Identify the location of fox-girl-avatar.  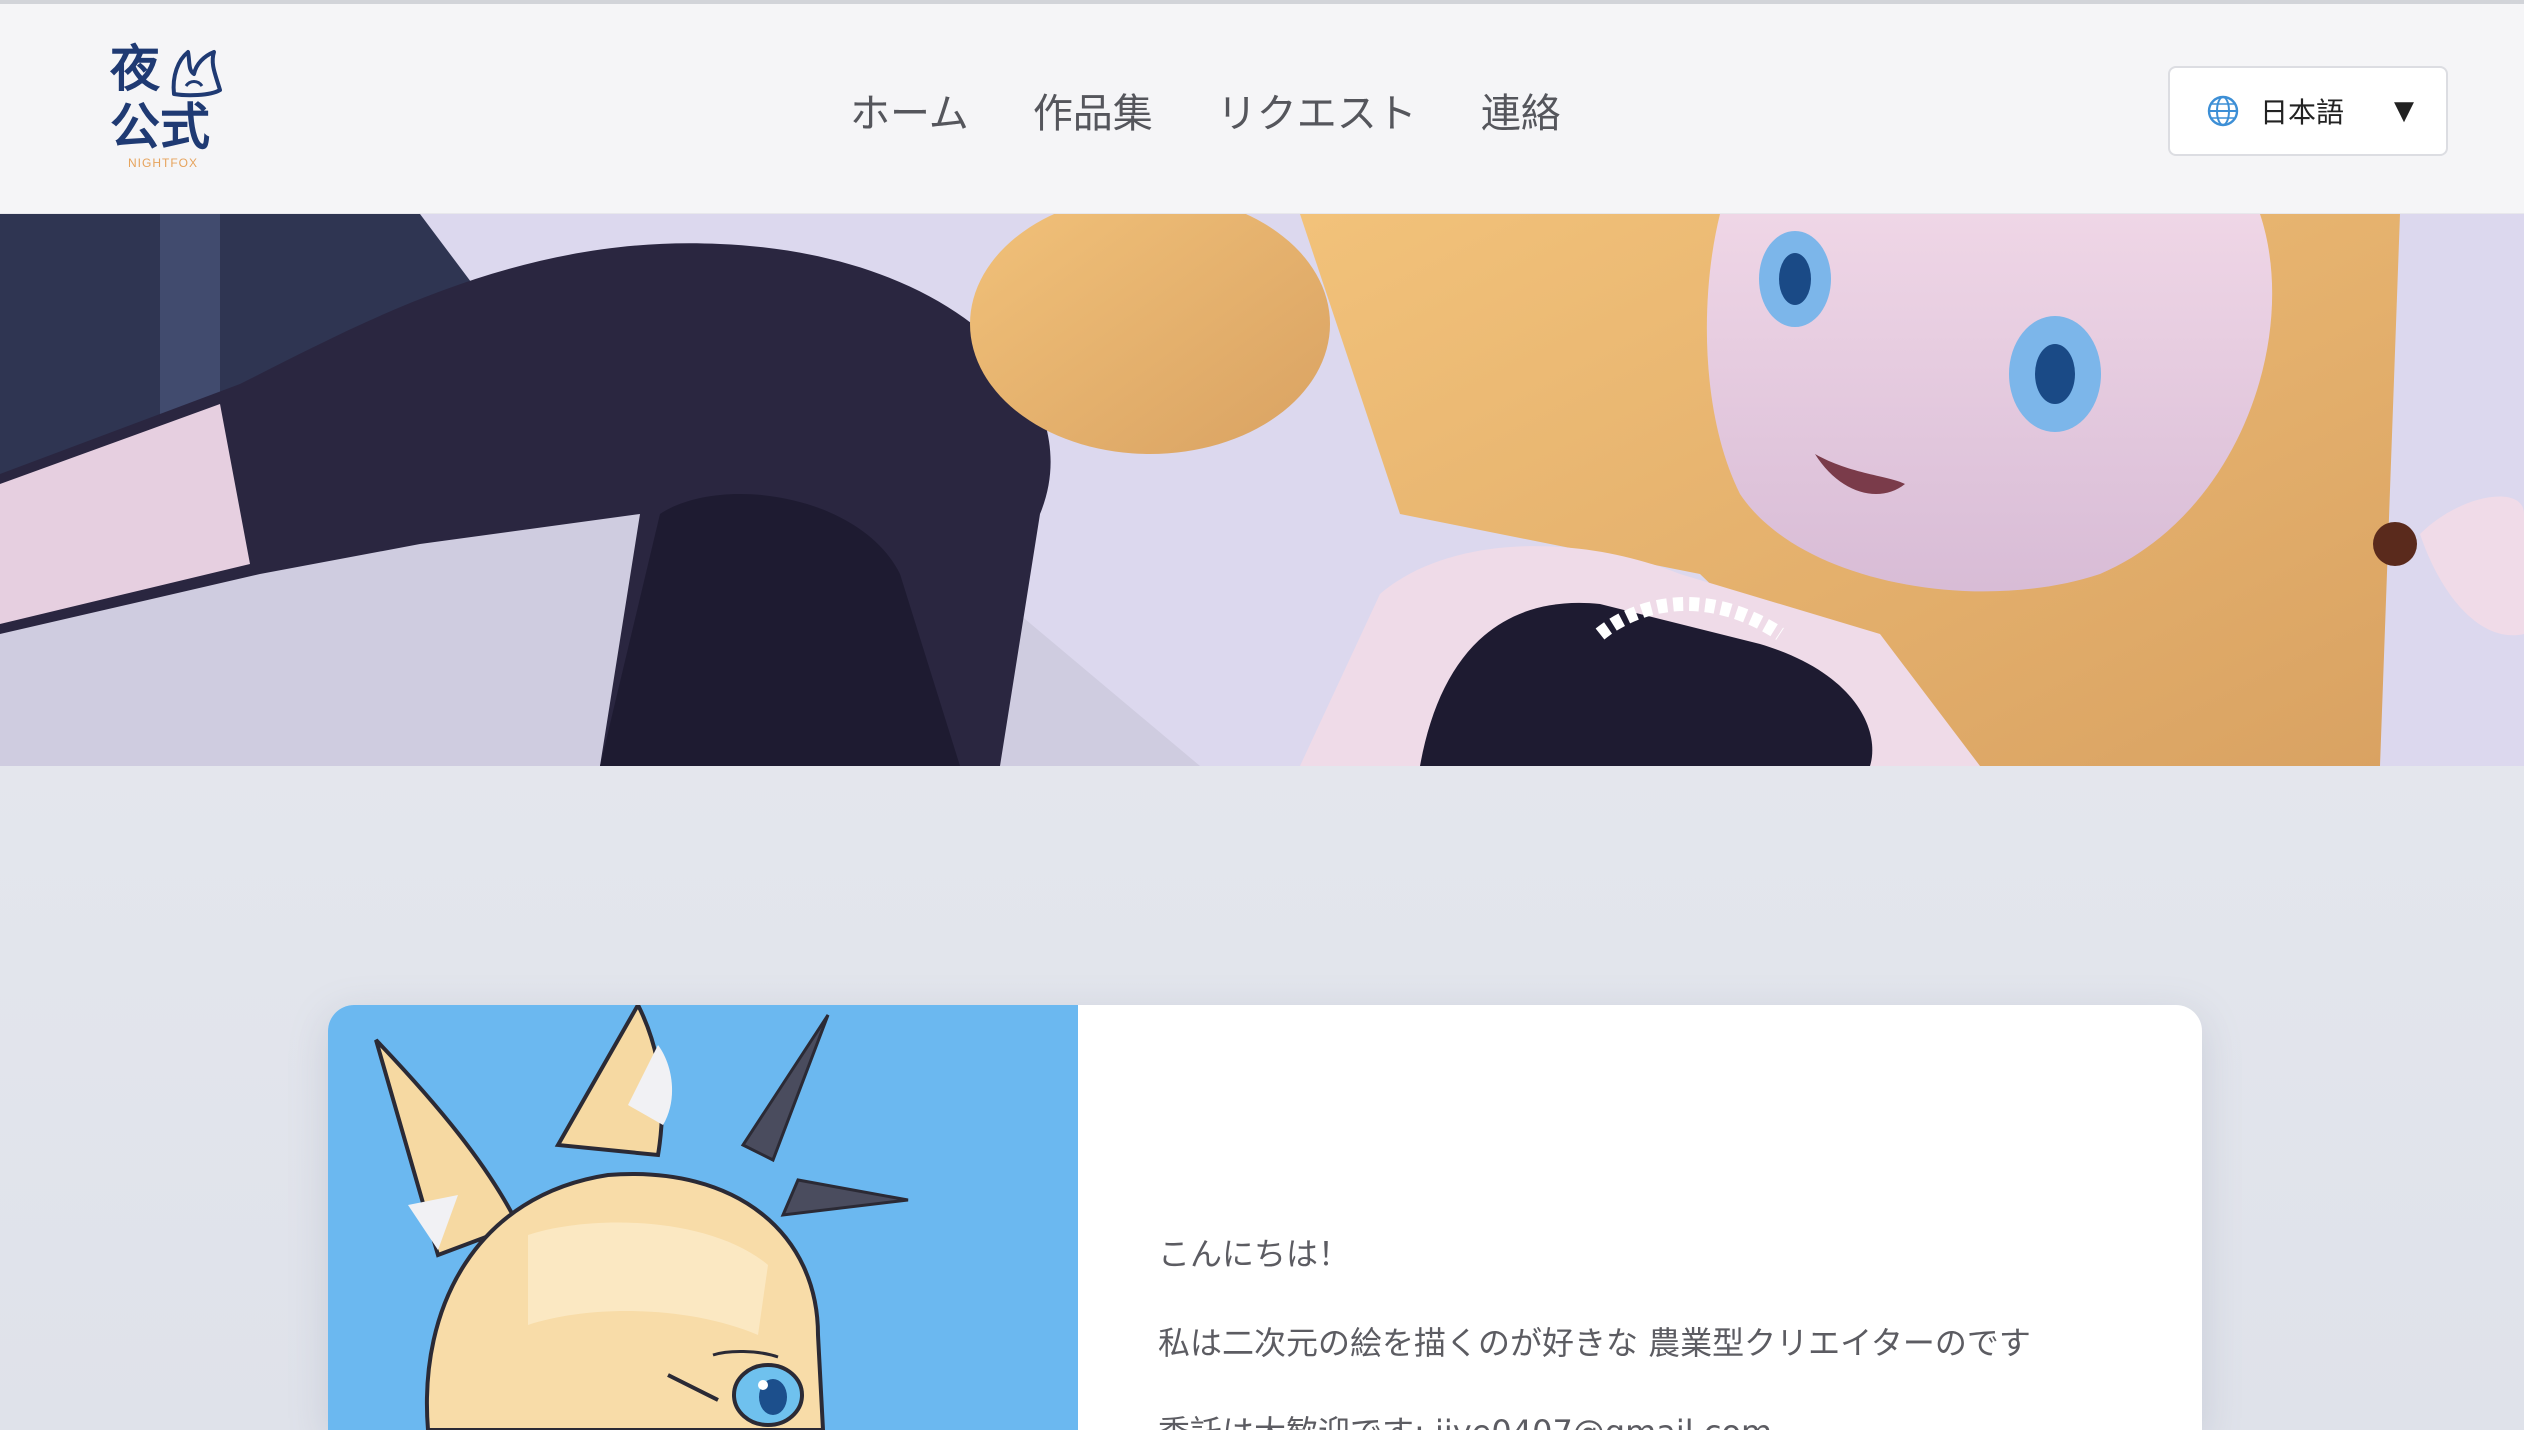
(641, 1217).